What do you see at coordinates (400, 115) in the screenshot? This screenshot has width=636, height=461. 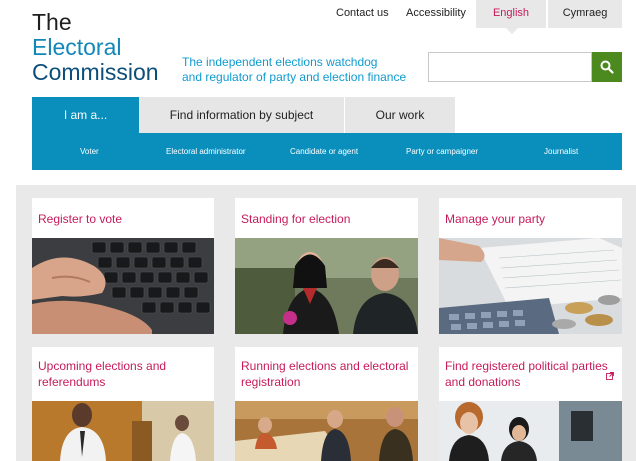 I see `tab-our-work: Our work` at bounding box center [400, 115].